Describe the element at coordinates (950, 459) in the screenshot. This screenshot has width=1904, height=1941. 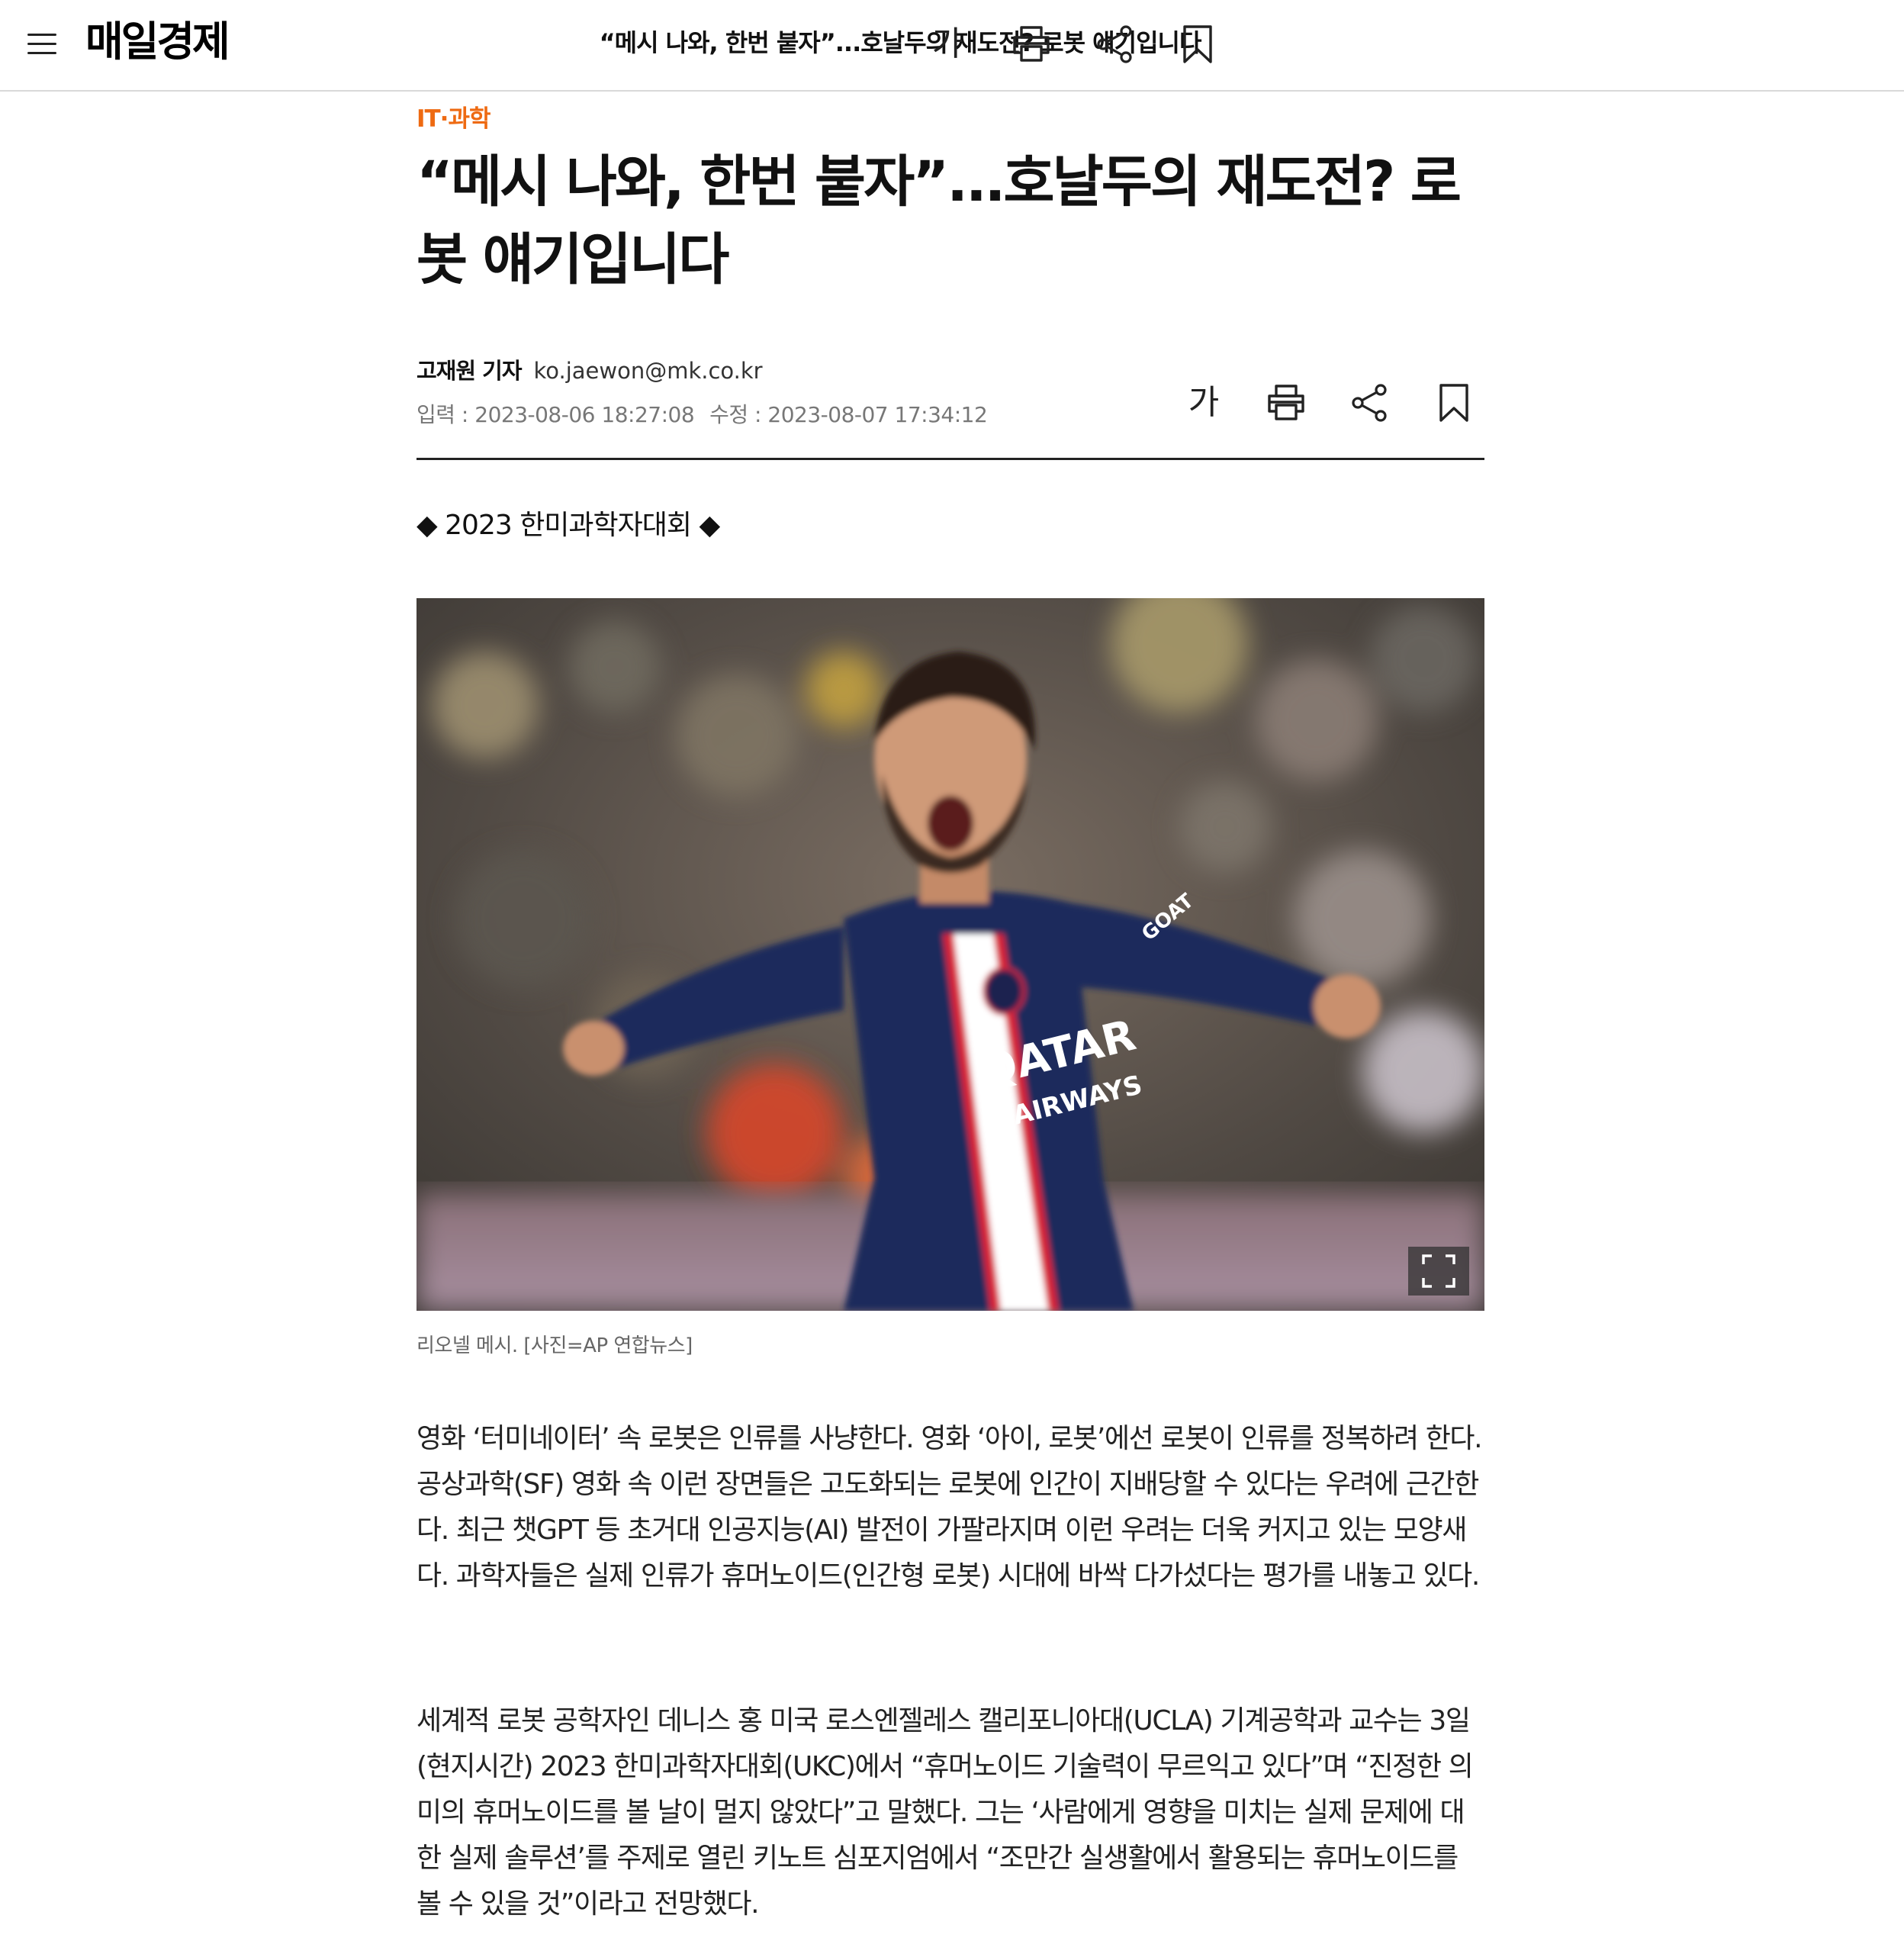
I see `header-divider` at that location.